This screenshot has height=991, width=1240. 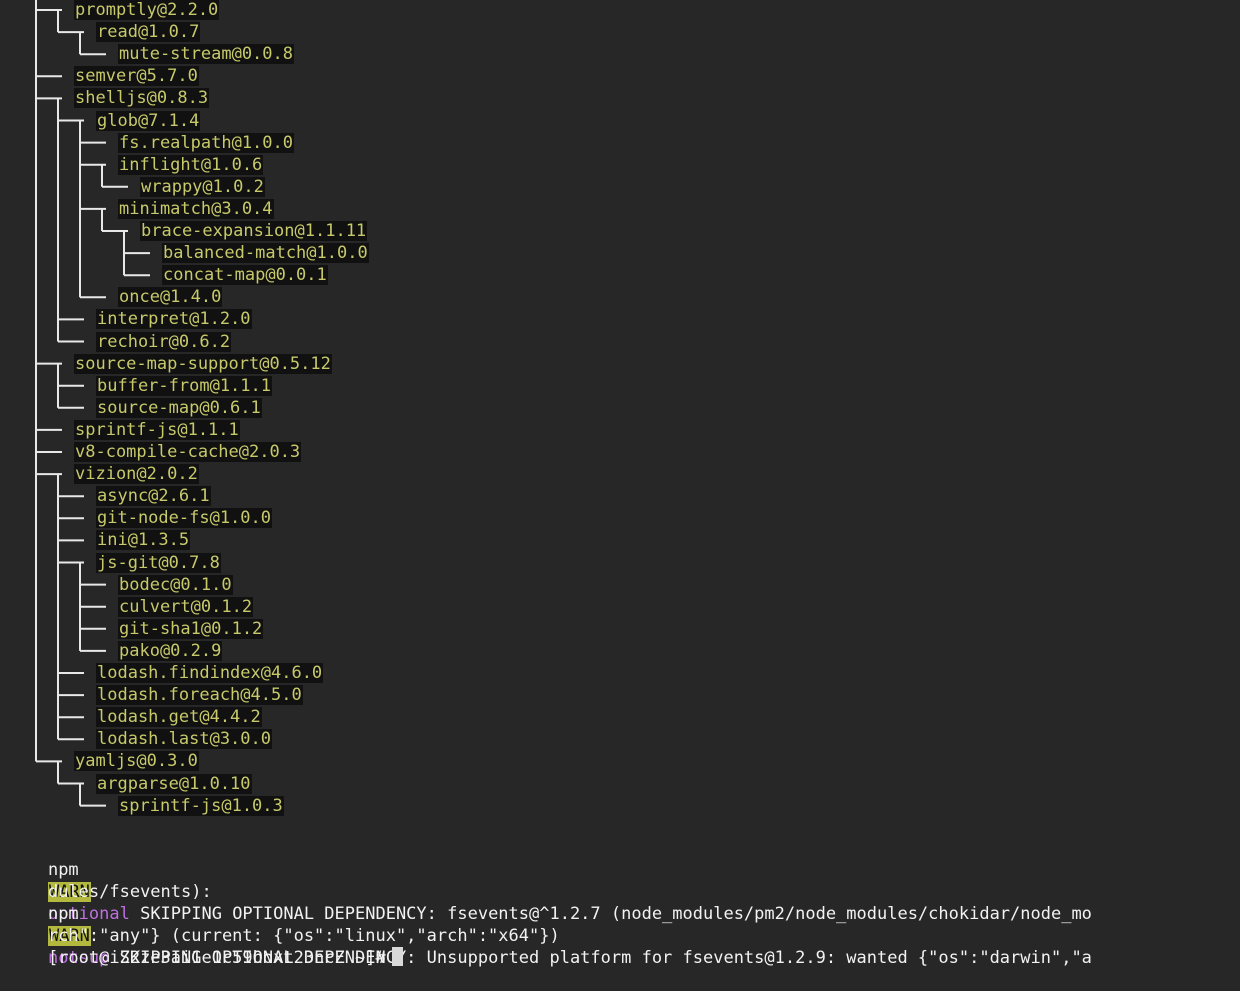 I want to click on tree-node: wrappy@1.0.2, so click(x=202, y=187).